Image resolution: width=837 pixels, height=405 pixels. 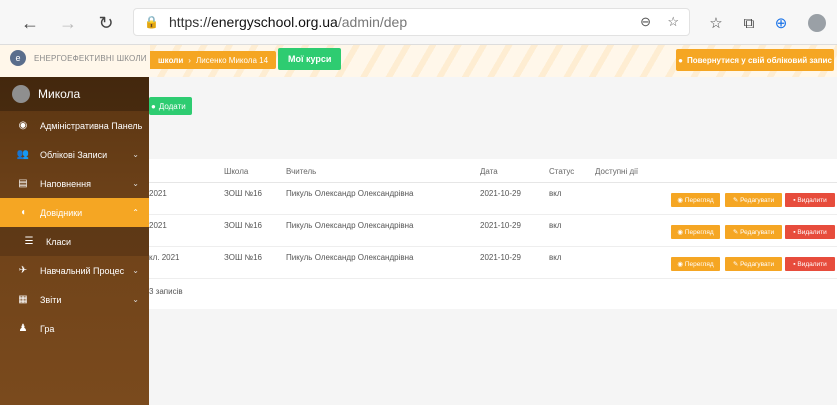 I want to click on sidebar-item-label: Класи, so click(x=59, y=241).